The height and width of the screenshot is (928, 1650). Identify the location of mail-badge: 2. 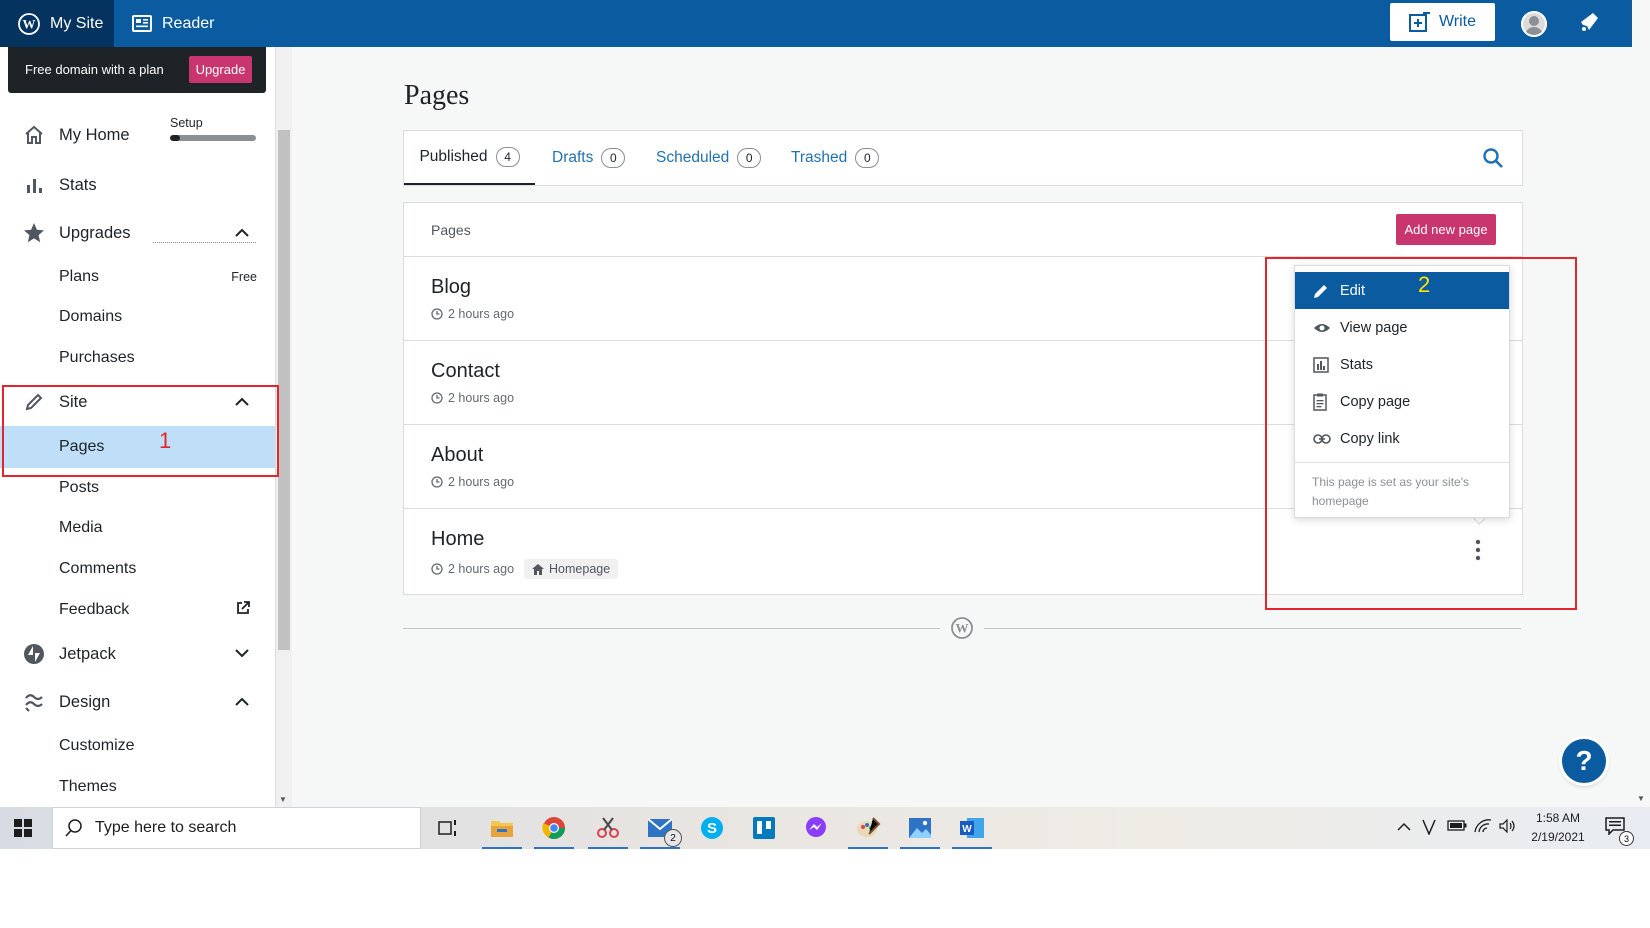
(673, 838).